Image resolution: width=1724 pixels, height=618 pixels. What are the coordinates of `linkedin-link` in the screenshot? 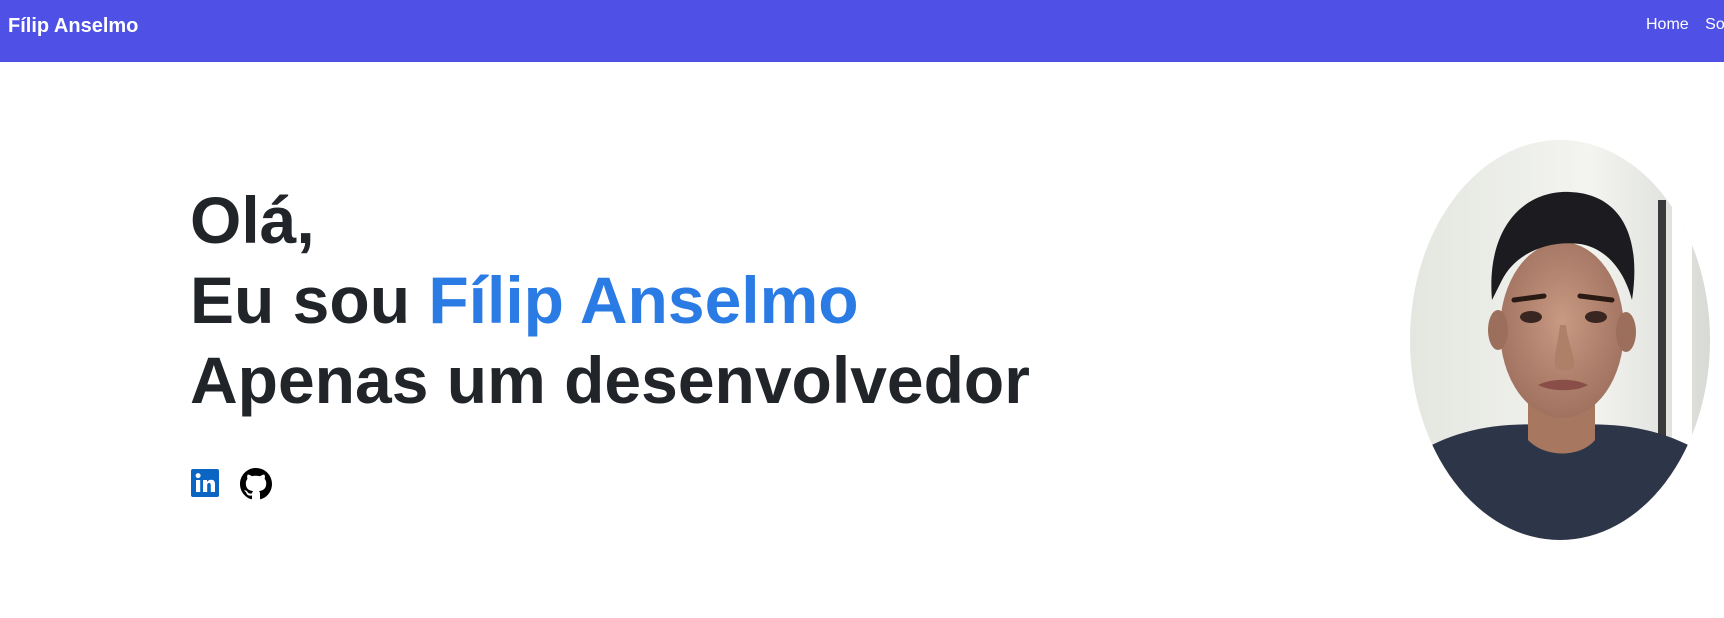 It's located at (205, 483).